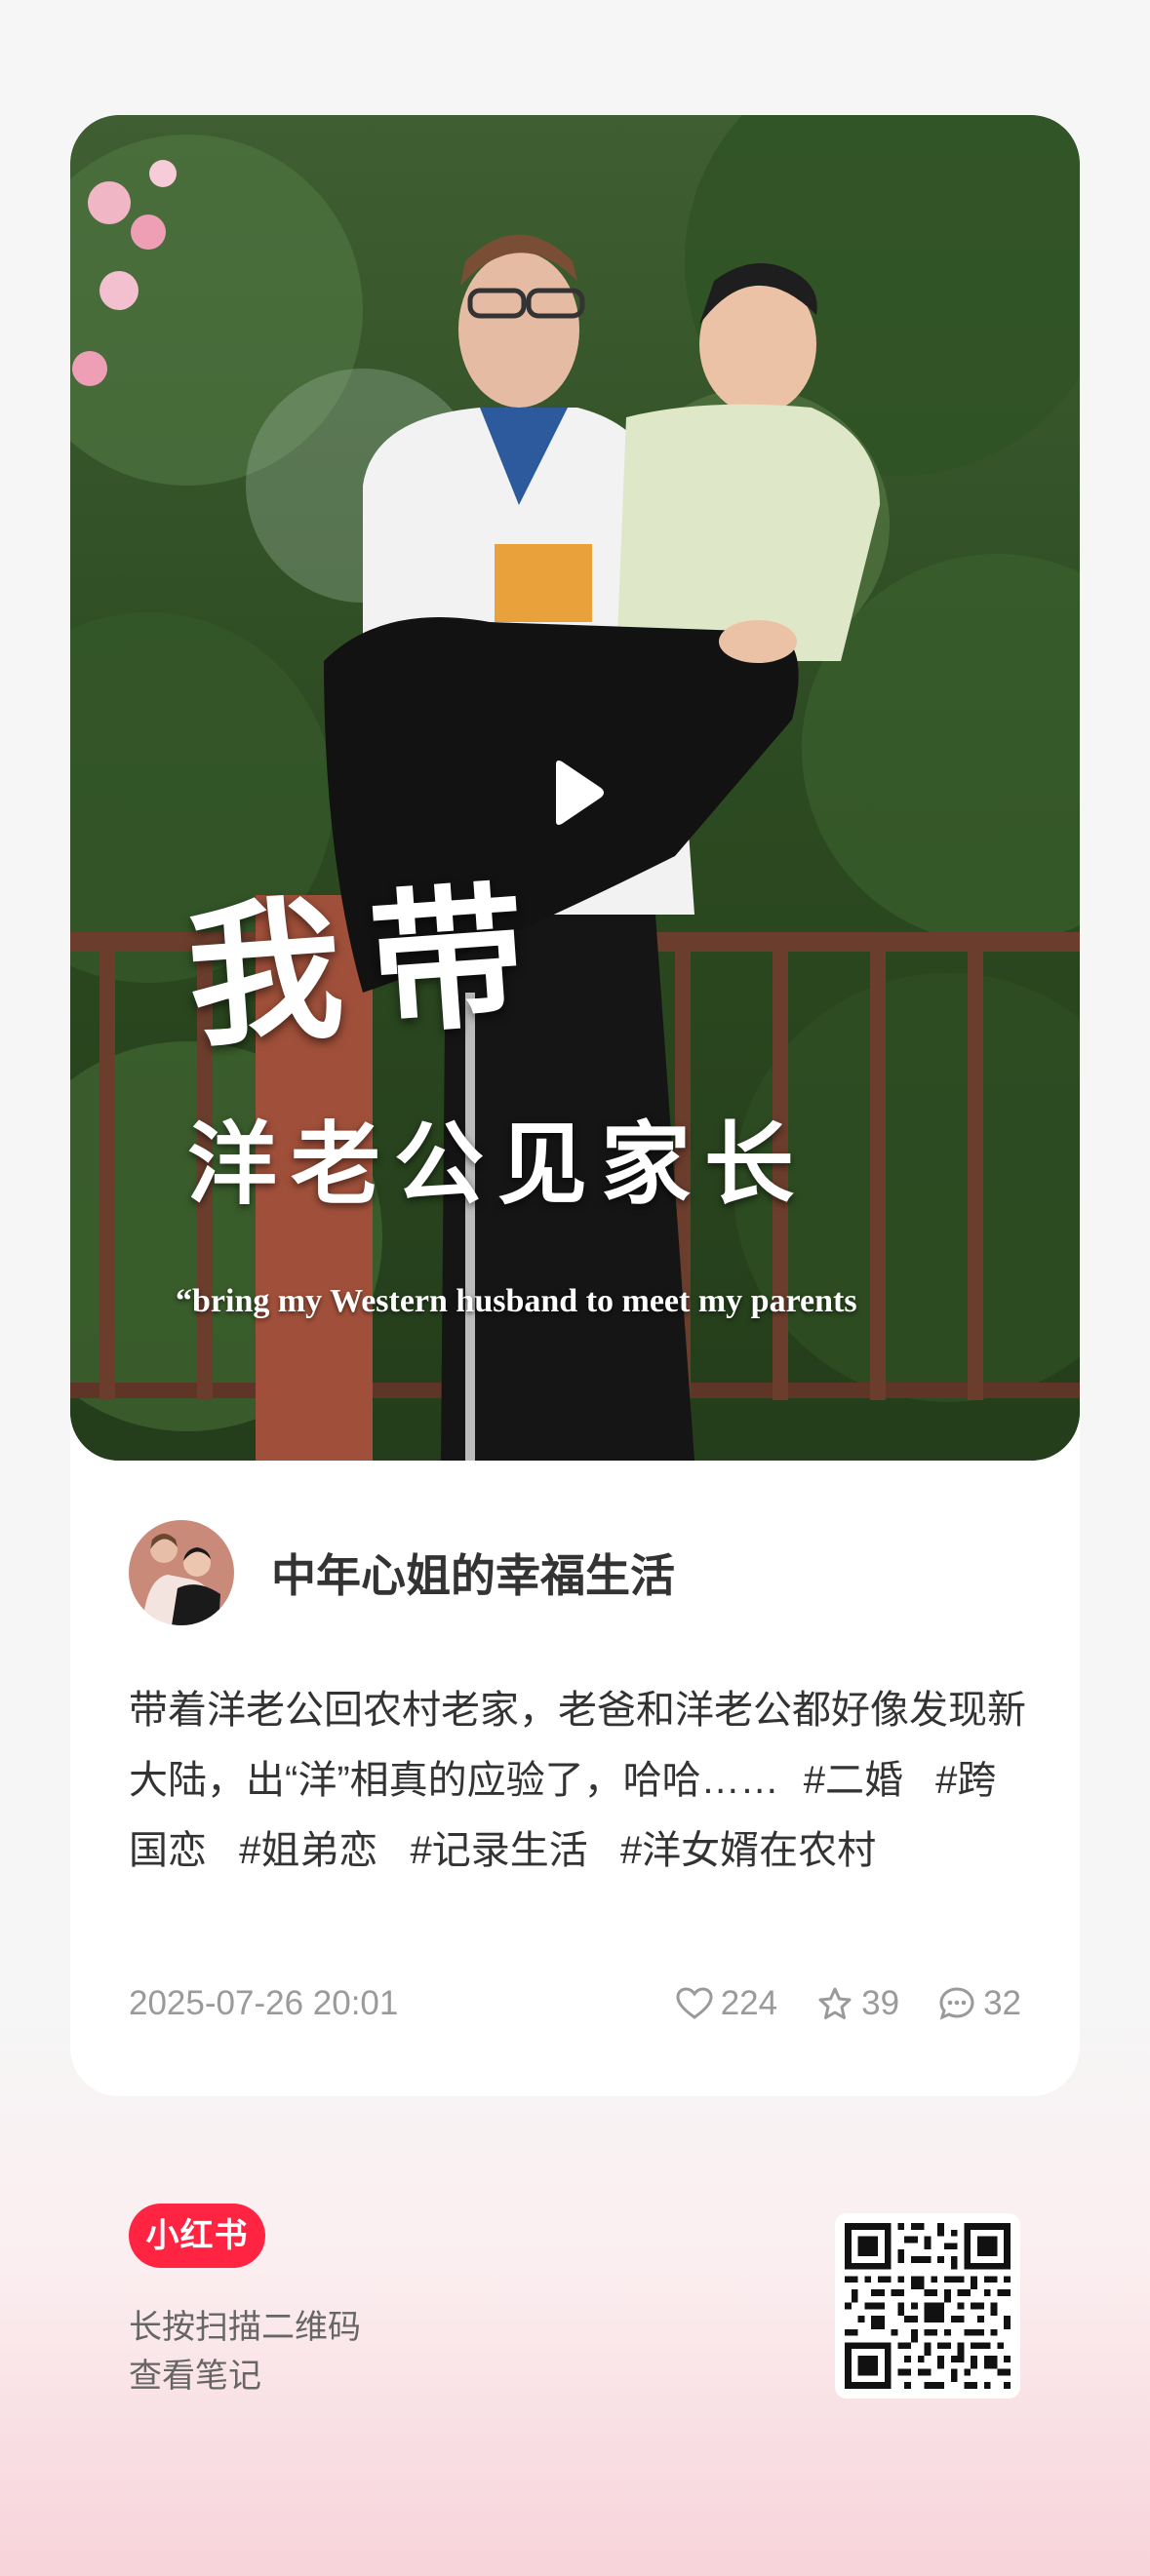  I want to click on xiaohongshu-logo: 小红书, so click(197, 2236).